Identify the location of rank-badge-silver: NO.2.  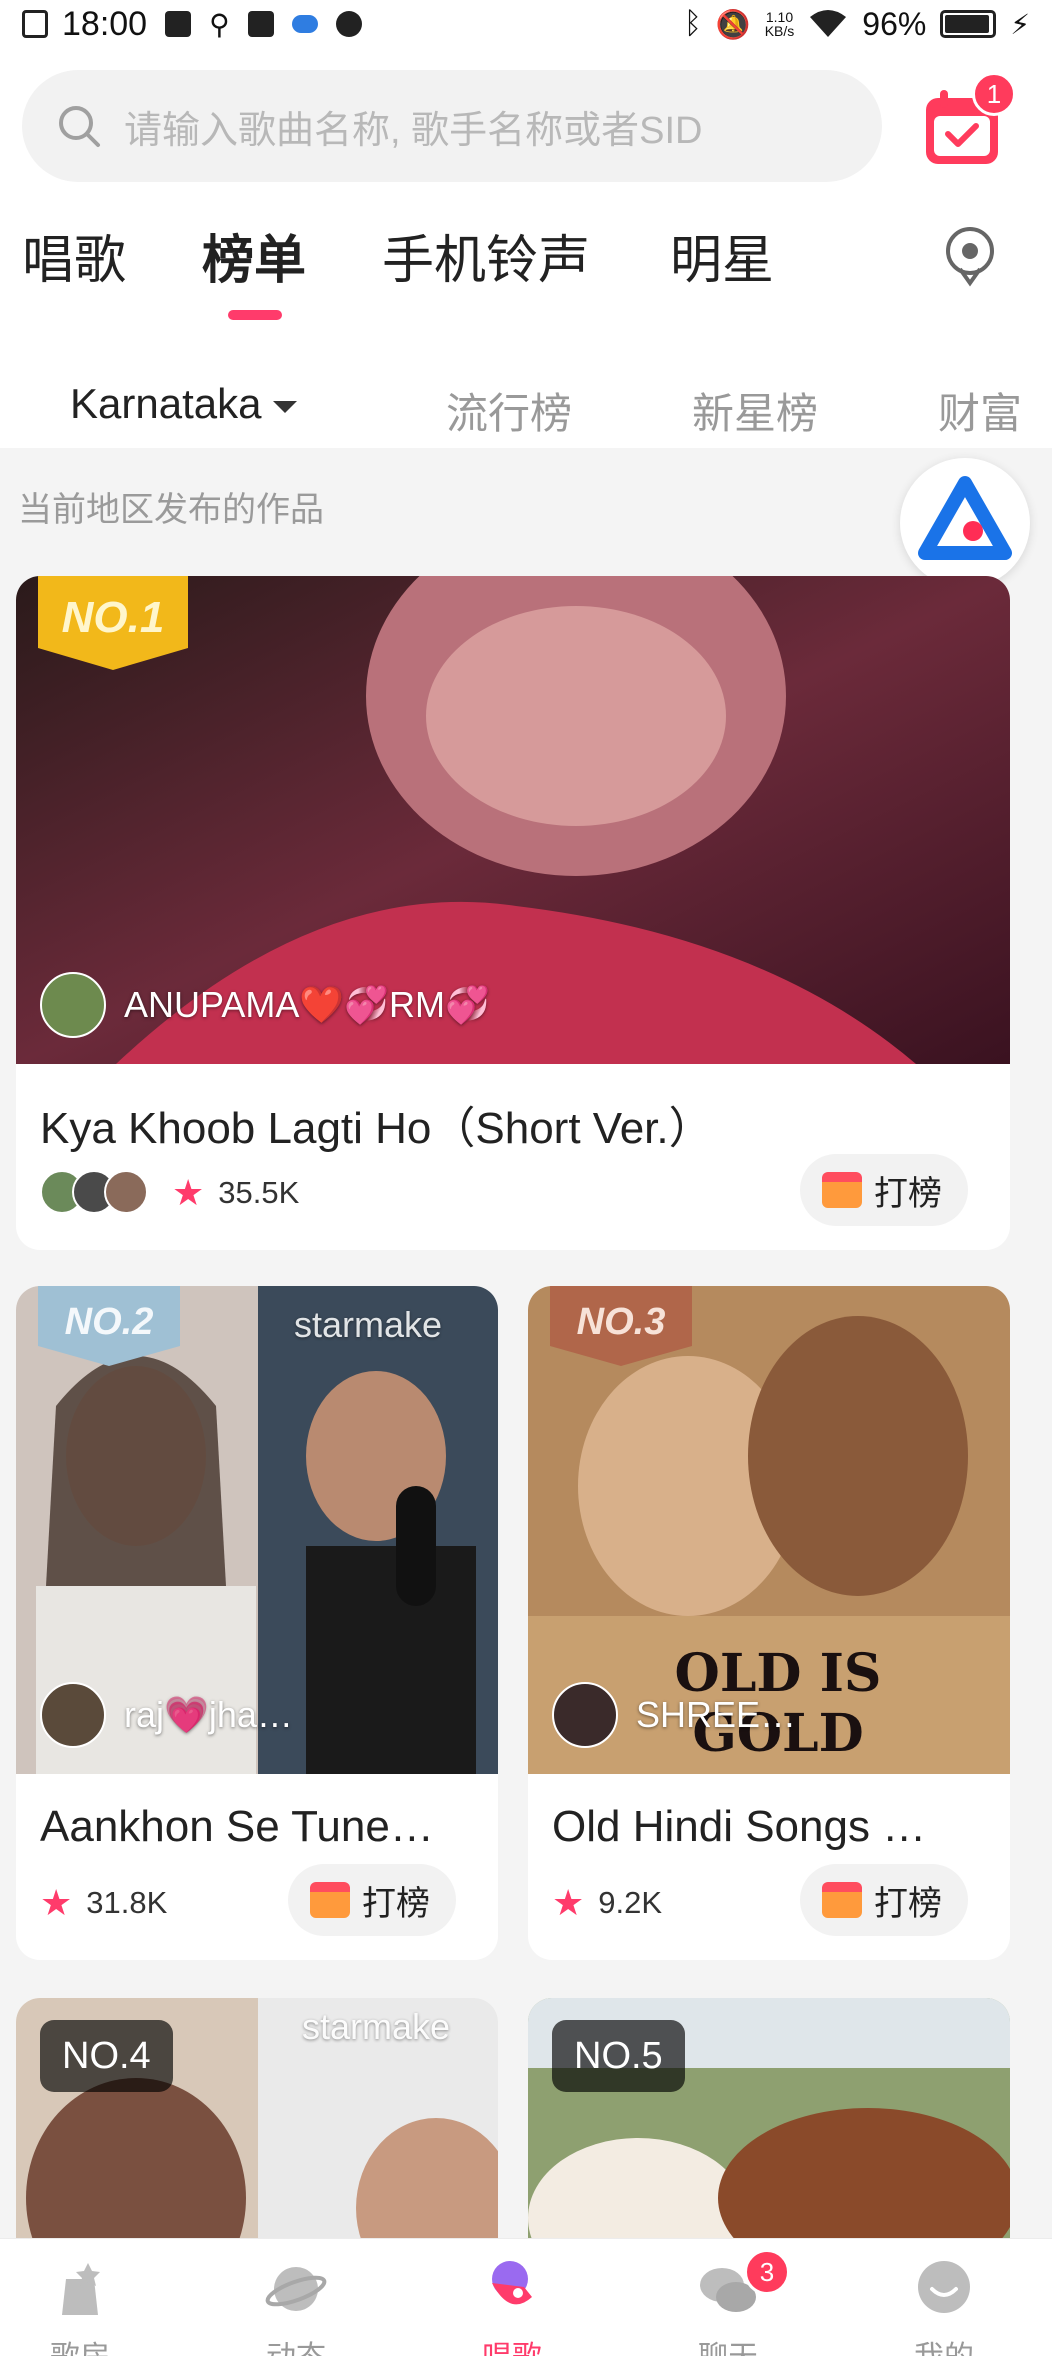
(109, 1326).